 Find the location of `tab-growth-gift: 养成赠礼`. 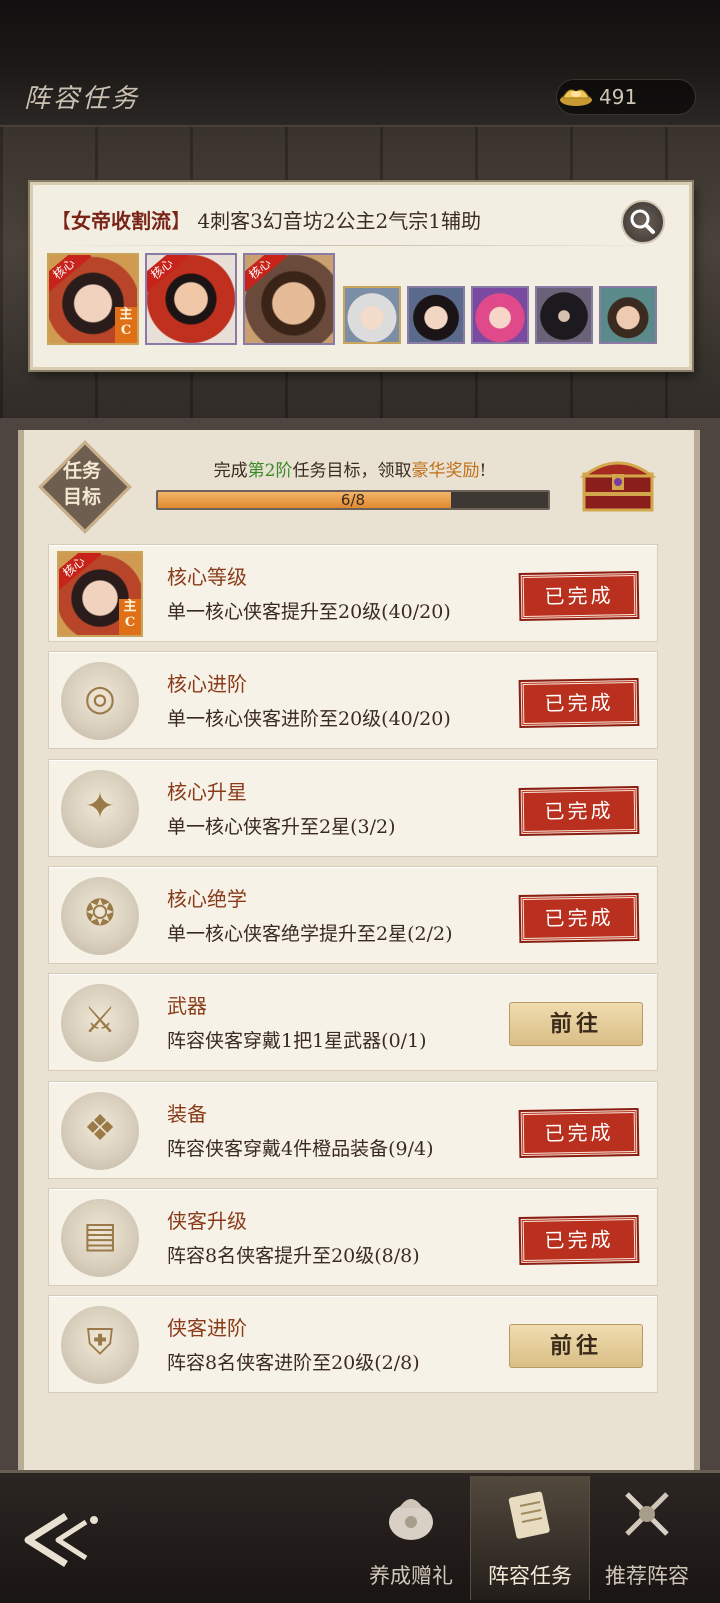

tab-growth-gift: 养成赠礼 is located at coordinates (411, 1538).